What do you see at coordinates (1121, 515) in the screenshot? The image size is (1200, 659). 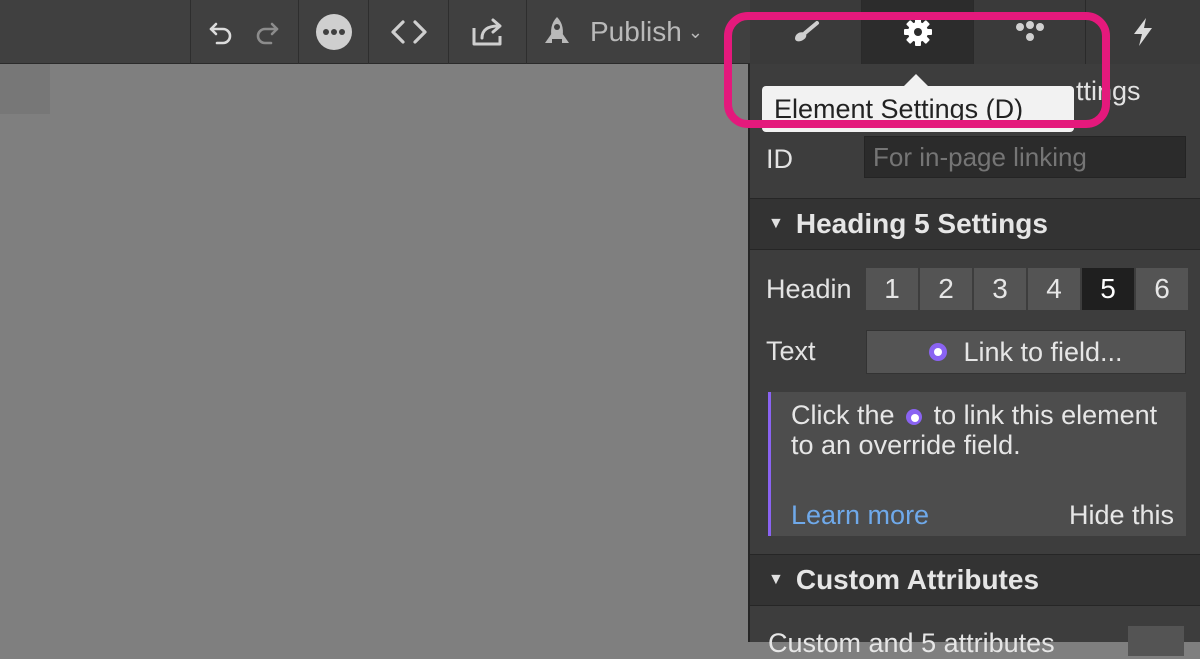 I see `hide-this-link: Hide this` at bounding box center [1121, 515].